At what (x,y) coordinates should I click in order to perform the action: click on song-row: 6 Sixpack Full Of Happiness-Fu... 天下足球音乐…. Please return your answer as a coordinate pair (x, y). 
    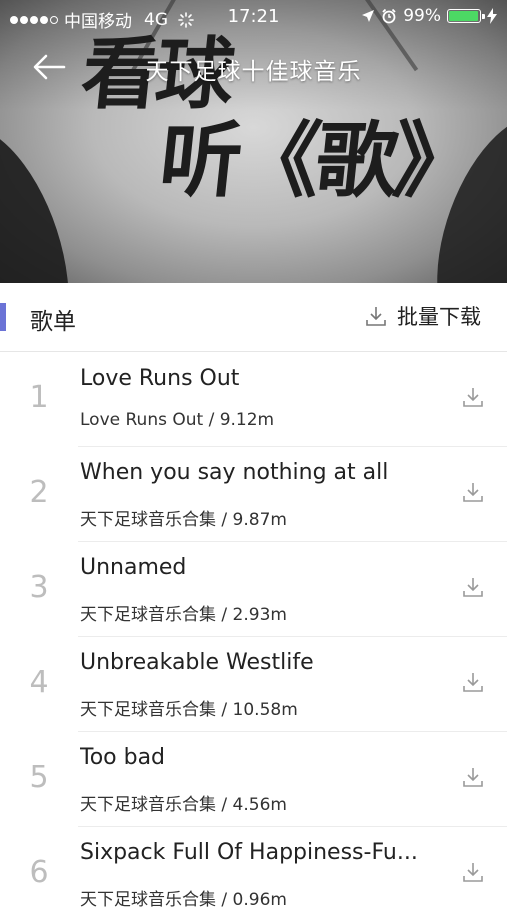
    Looking at the image, I should click on (268, 874).